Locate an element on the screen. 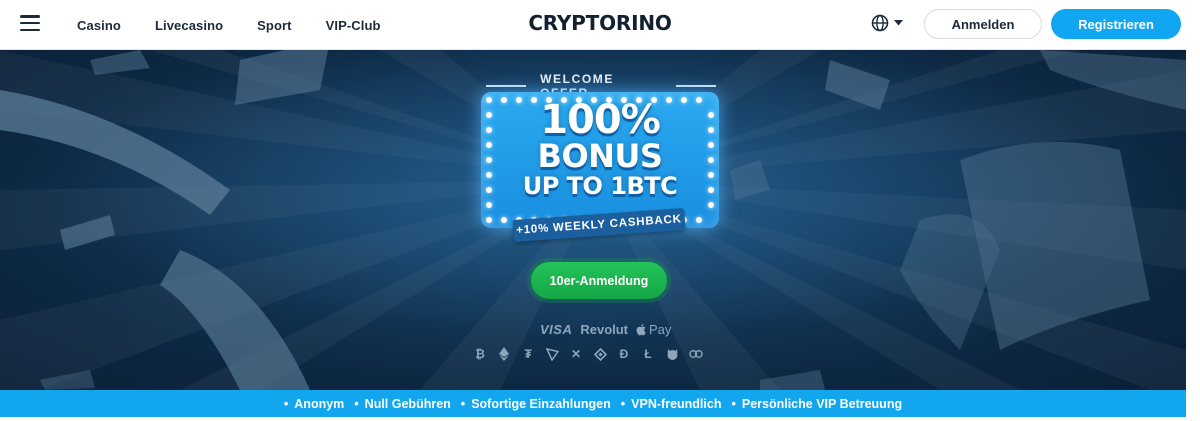 This screenshot has width=1200, height=421. site-logo: CRYPTORINO is located at coordinates (600, 23).